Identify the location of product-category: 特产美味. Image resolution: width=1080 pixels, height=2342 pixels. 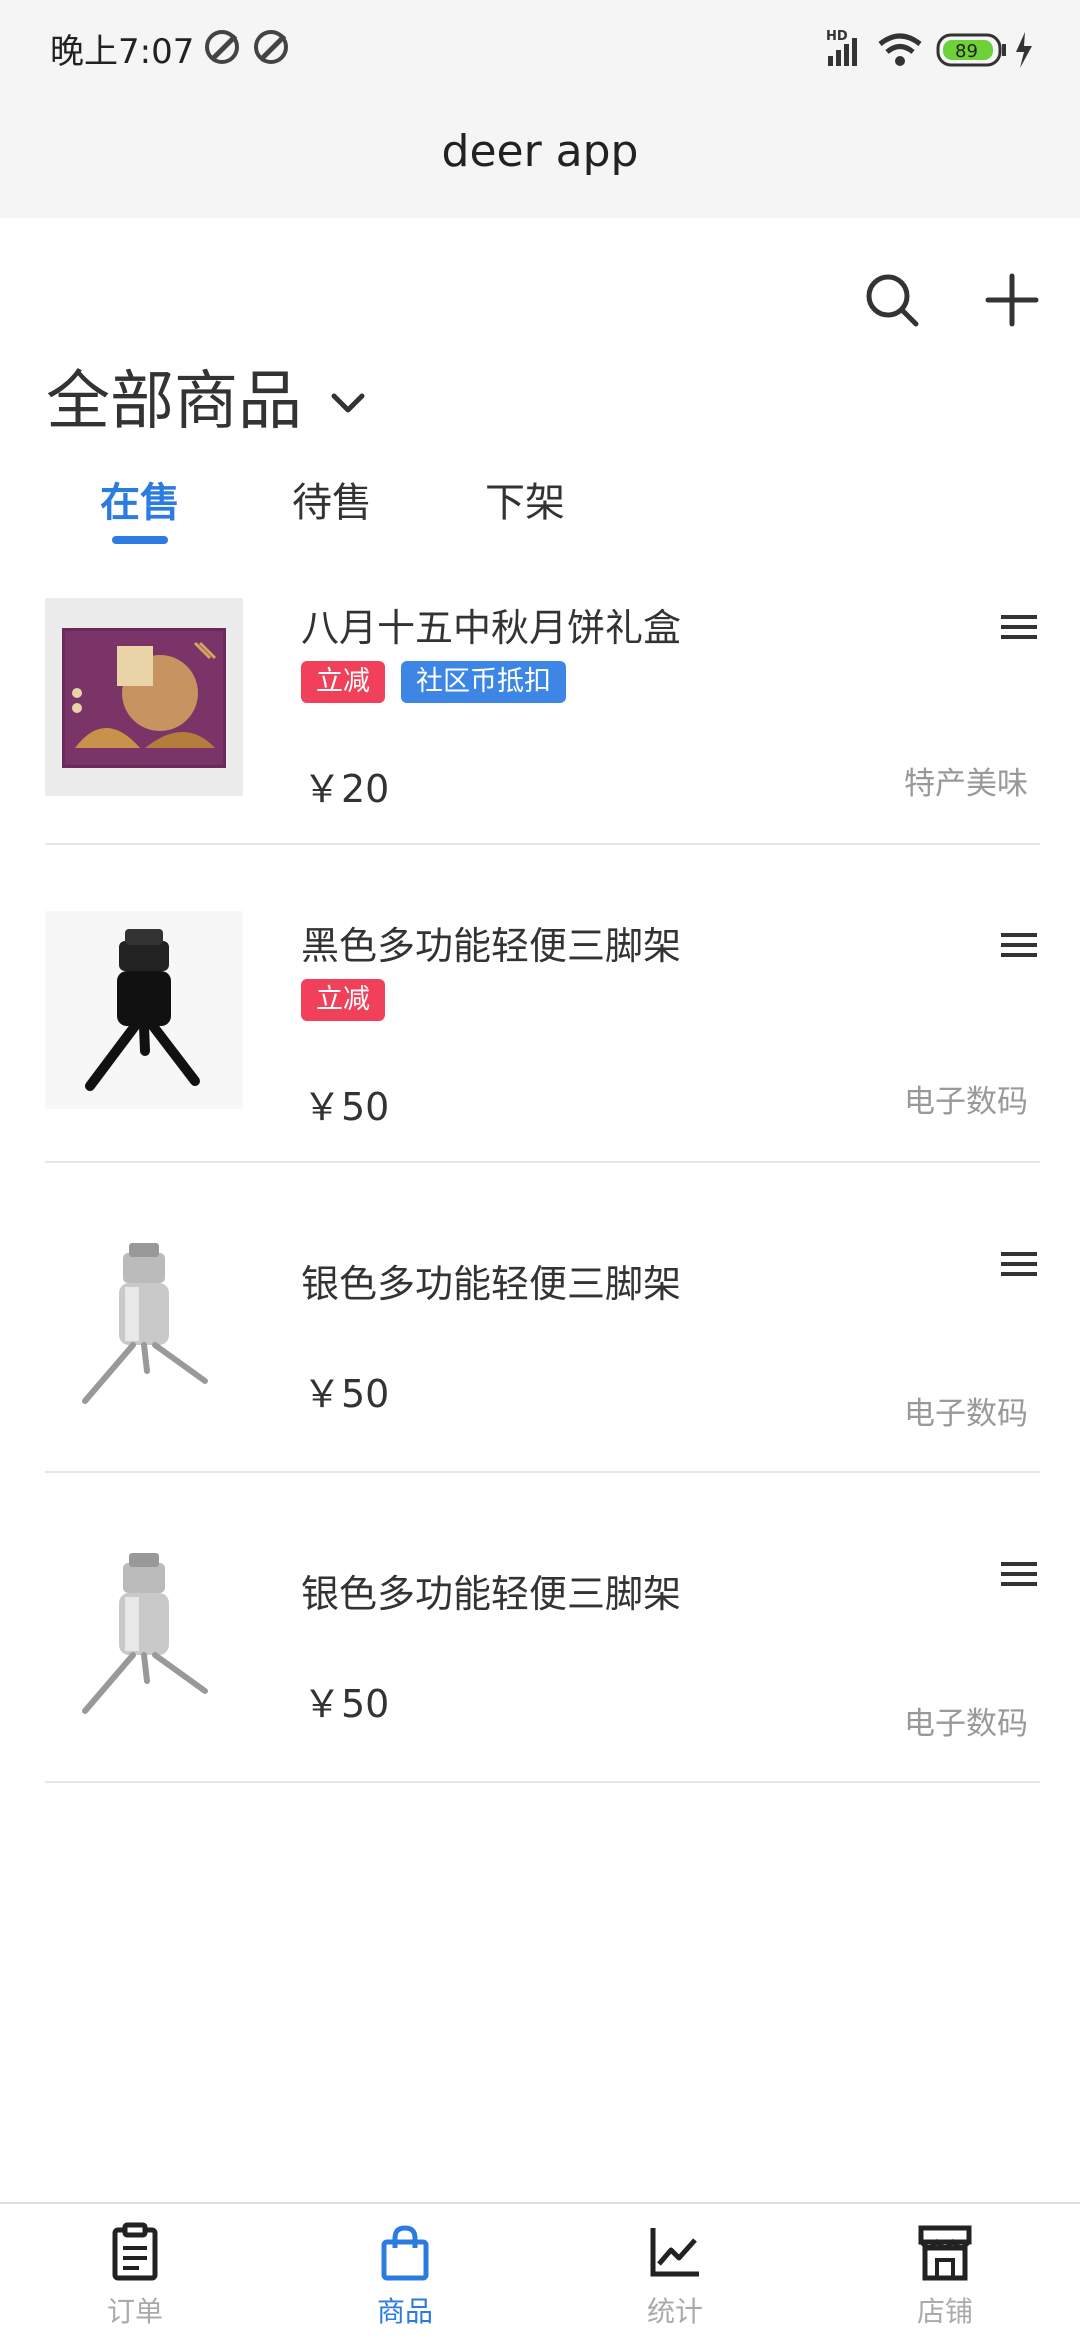
(966, 784).